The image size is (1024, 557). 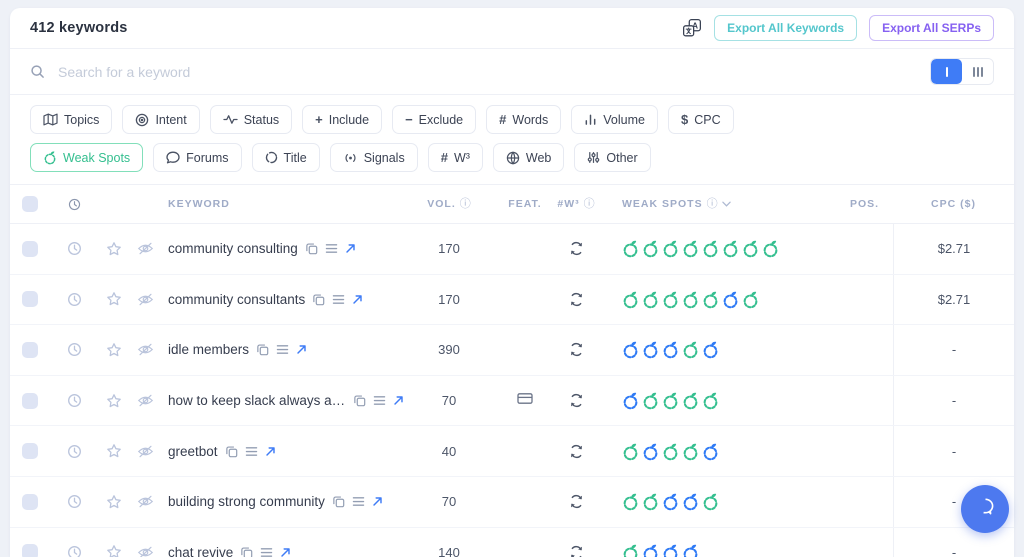 What do you see at coordinates (864, 204) in the screenshot?
I see `position-column-header: POS.` at bounding box center [864, 204].